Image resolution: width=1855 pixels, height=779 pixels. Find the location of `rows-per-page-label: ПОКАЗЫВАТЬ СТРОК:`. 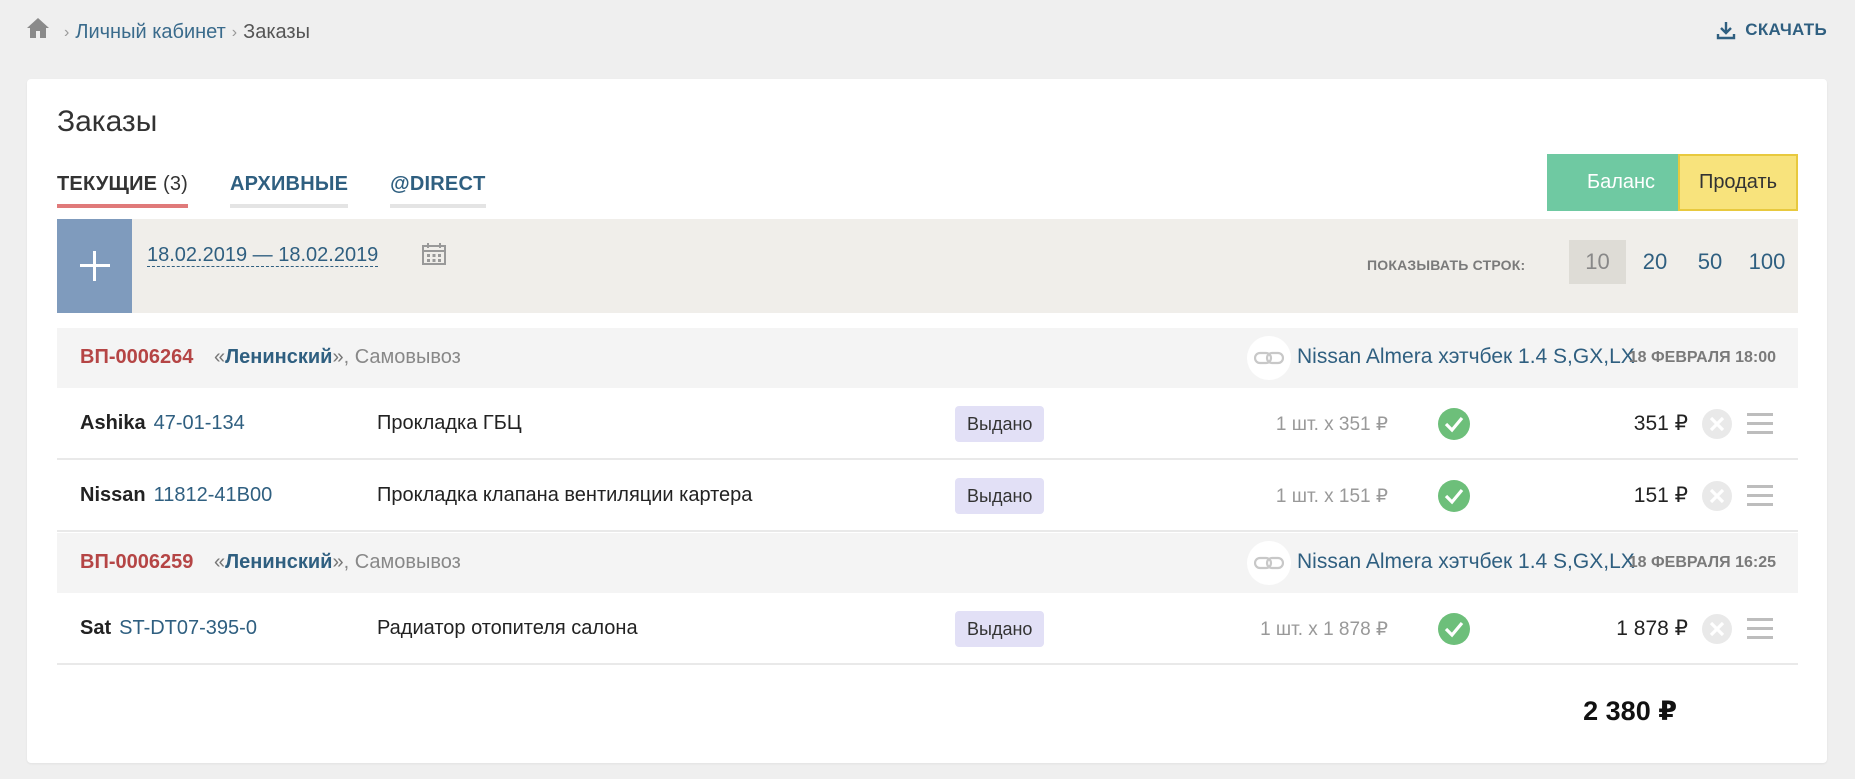

rows-per-page-label: ПОКАЗЫВАТЬ СТРОК: is located at coordinates (1446, 265).